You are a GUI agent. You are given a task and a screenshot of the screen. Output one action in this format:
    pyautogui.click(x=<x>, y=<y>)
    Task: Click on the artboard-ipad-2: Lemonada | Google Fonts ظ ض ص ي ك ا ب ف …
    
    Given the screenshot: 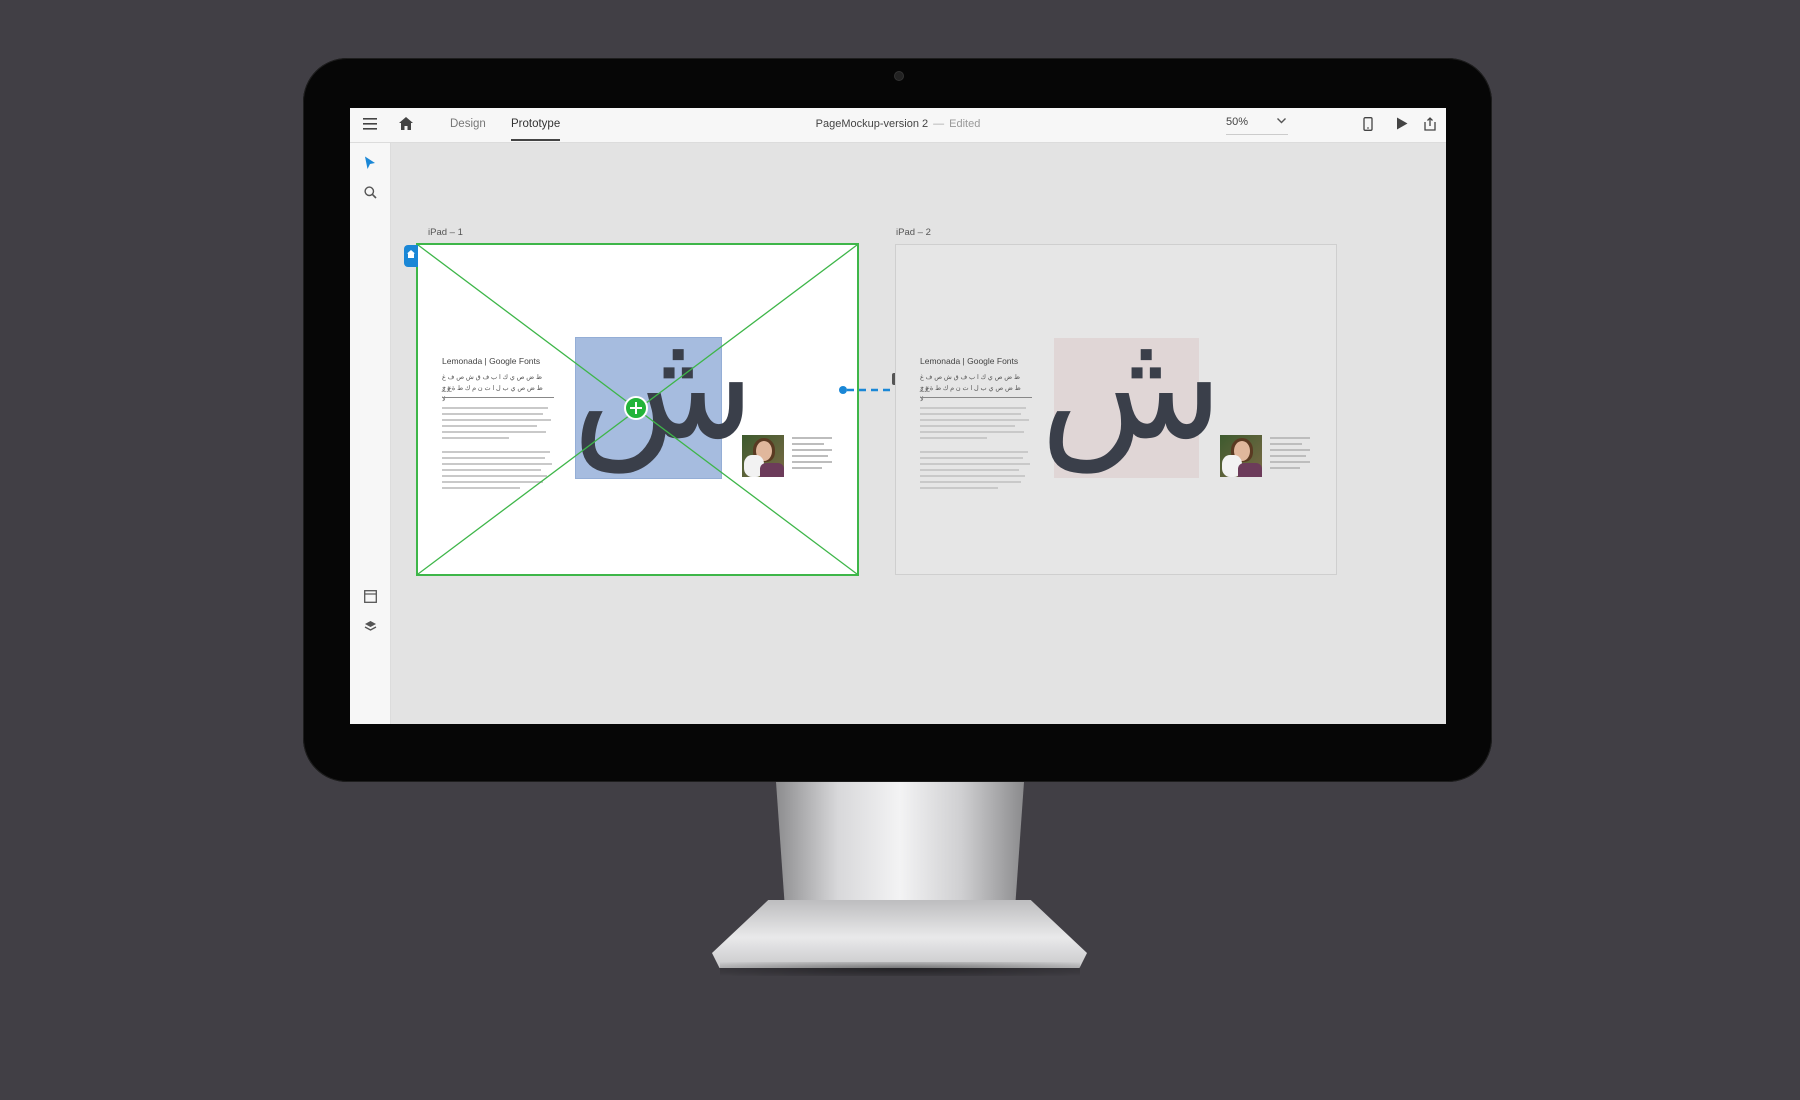 What is the action you would take?
    pyautogui.click(x=1116, y=409)
    